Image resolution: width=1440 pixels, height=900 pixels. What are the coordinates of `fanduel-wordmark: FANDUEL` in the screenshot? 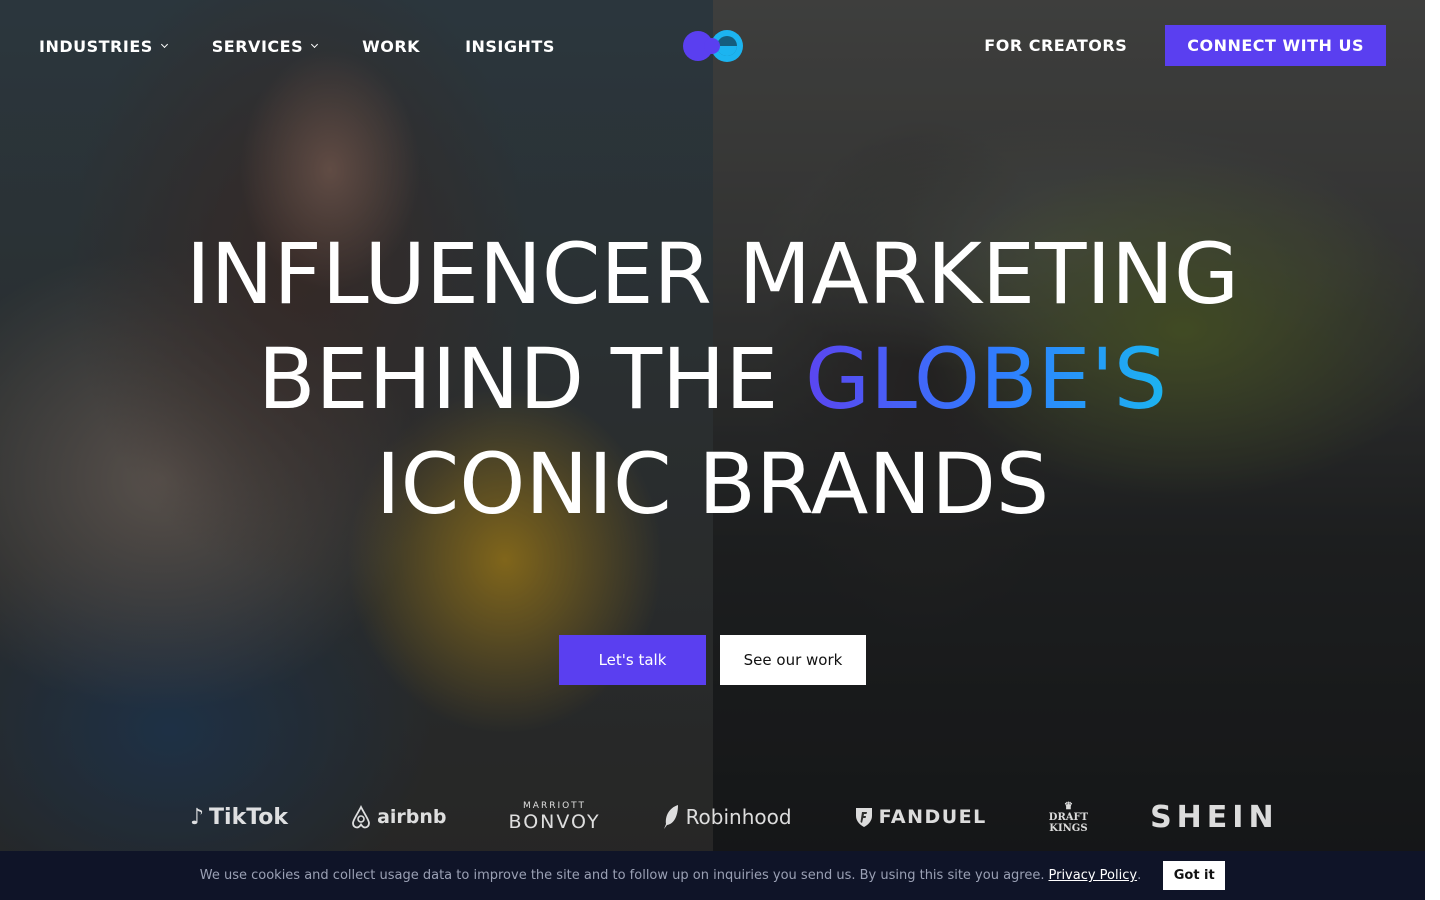 It's located at (932, 817).